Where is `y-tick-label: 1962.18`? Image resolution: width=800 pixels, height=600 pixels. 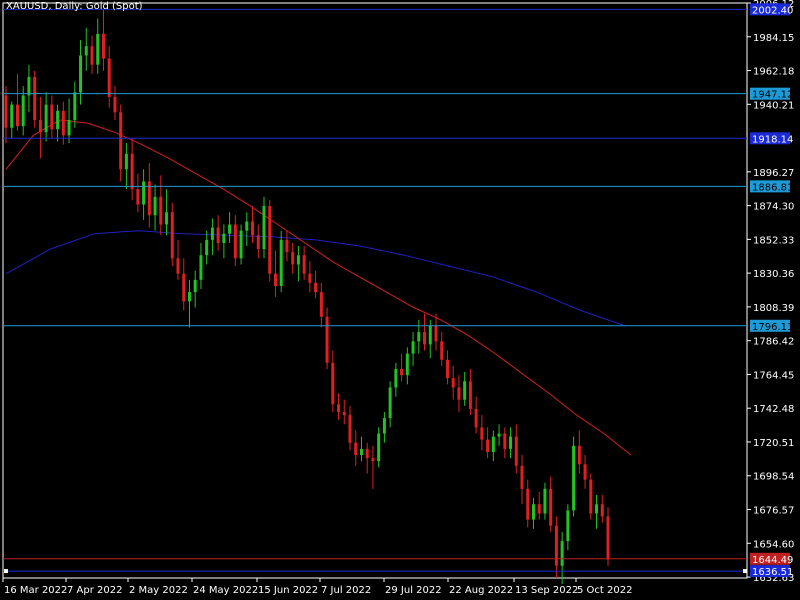
y-tick-label: 1962.18 is located at coordinates (773, 72).